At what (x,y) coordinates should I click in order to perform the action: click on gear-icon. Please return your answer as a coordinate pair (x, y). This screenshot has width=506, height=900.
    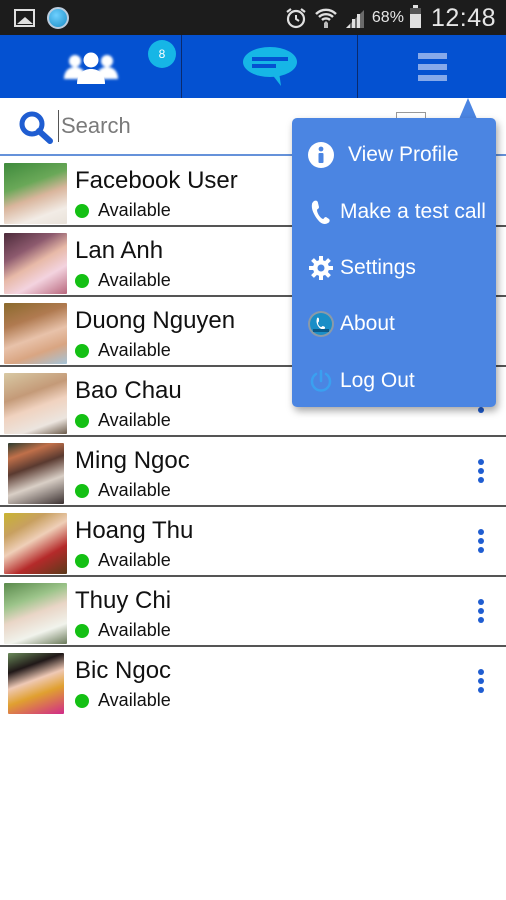
    Looking at the image, I should click on (321, 268).